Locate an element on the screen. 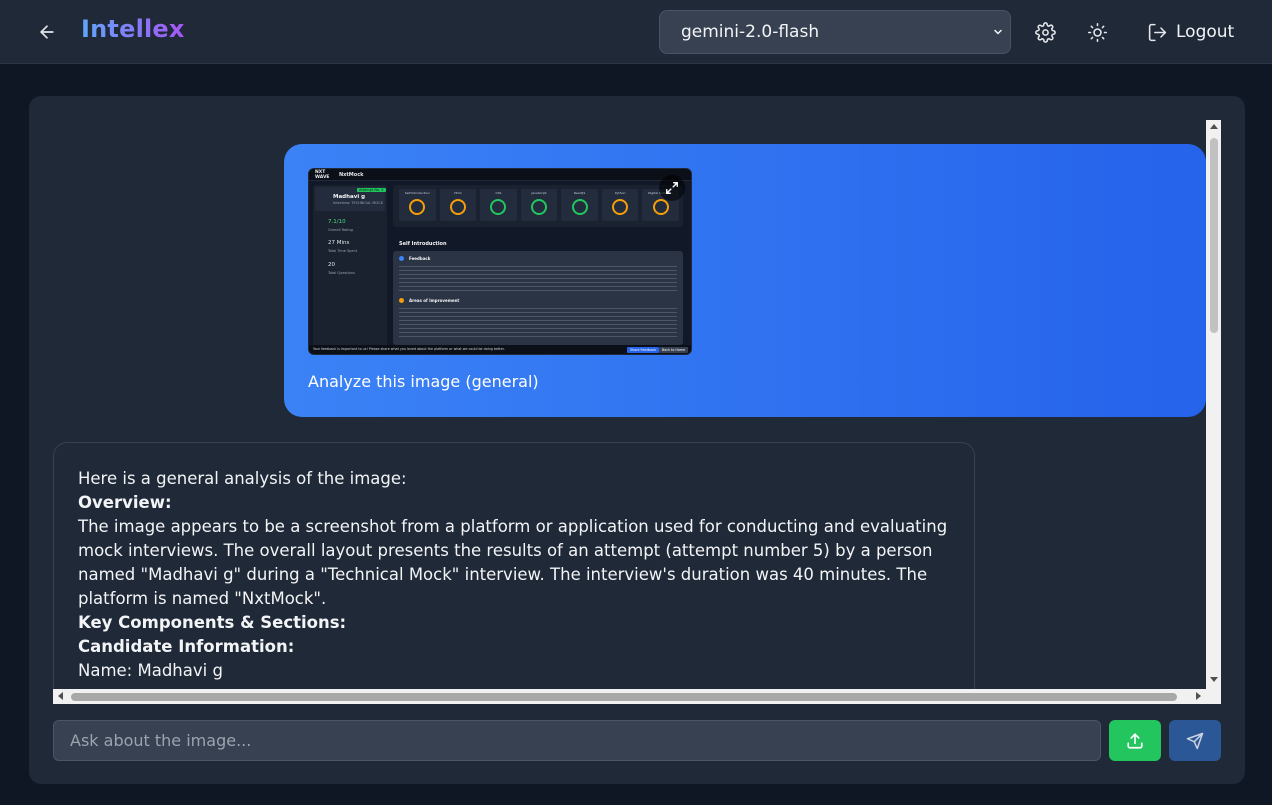 This screenshot has width=1272, height=805. expand-icon is located at coordinates (672, 188).